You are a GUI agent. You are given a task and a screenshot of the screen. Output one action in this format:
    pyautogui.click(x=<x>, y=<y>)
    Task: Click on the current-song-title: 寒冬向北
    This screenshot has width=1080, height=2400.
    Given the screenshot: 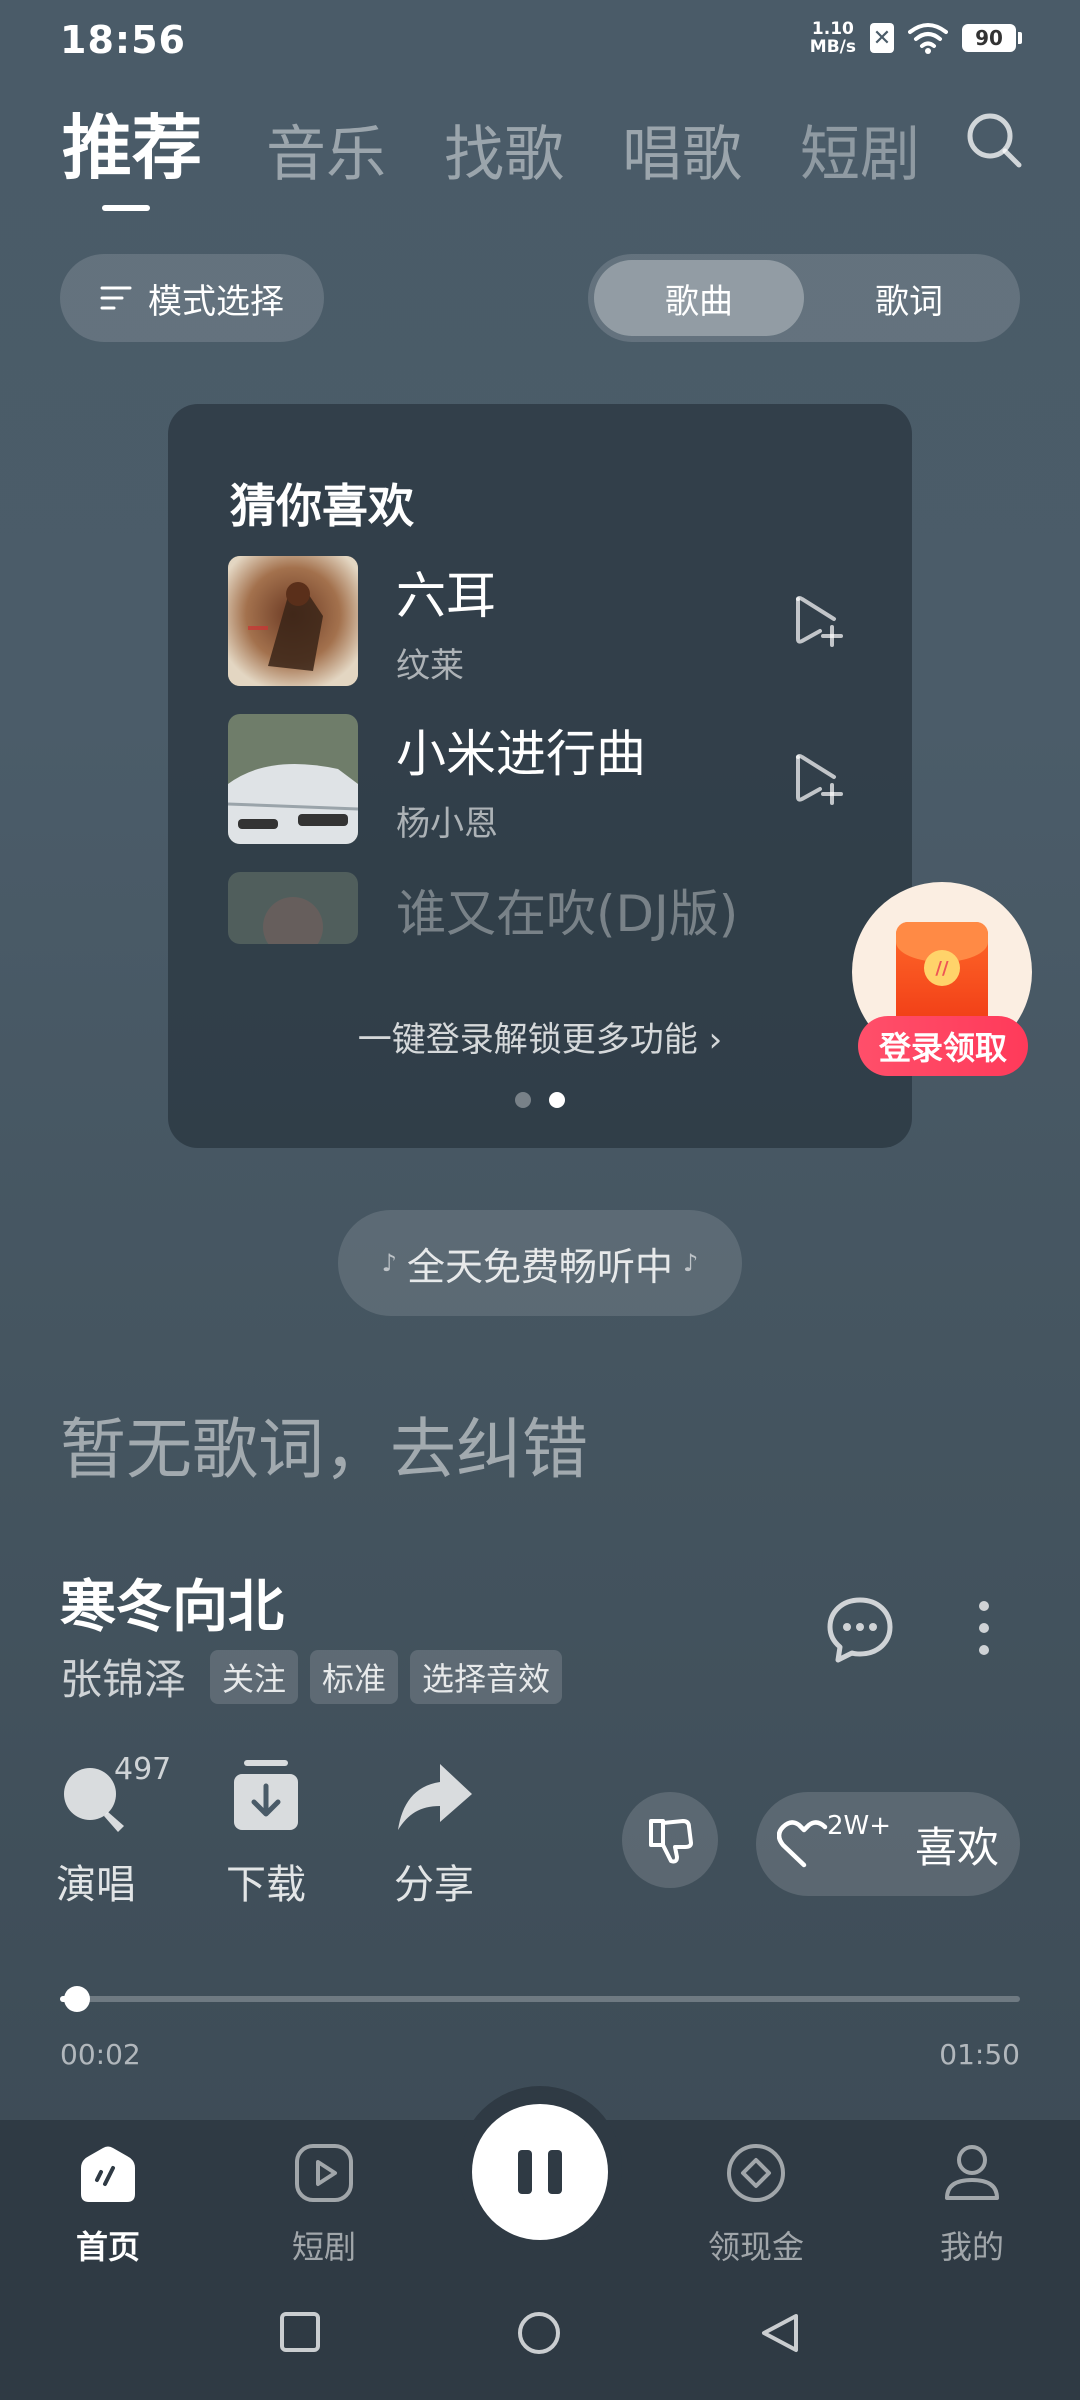 What is the action you would take?
    pyautogui.click(x=172, y=1607)
    